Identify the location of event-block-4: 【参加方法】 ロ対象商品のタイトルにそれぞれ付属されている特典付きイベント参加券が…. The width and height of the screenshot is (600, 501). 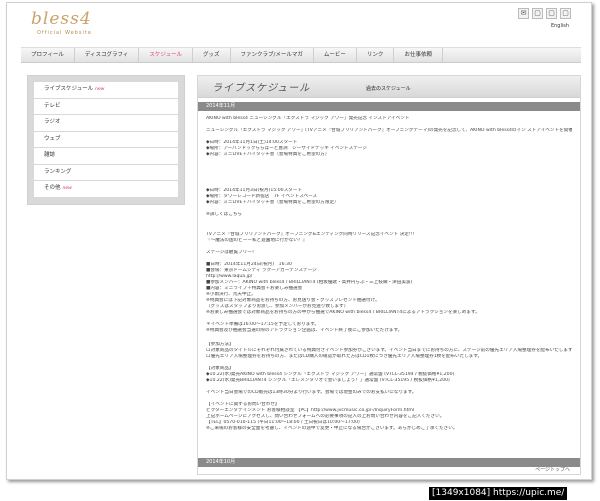
(389, 387).